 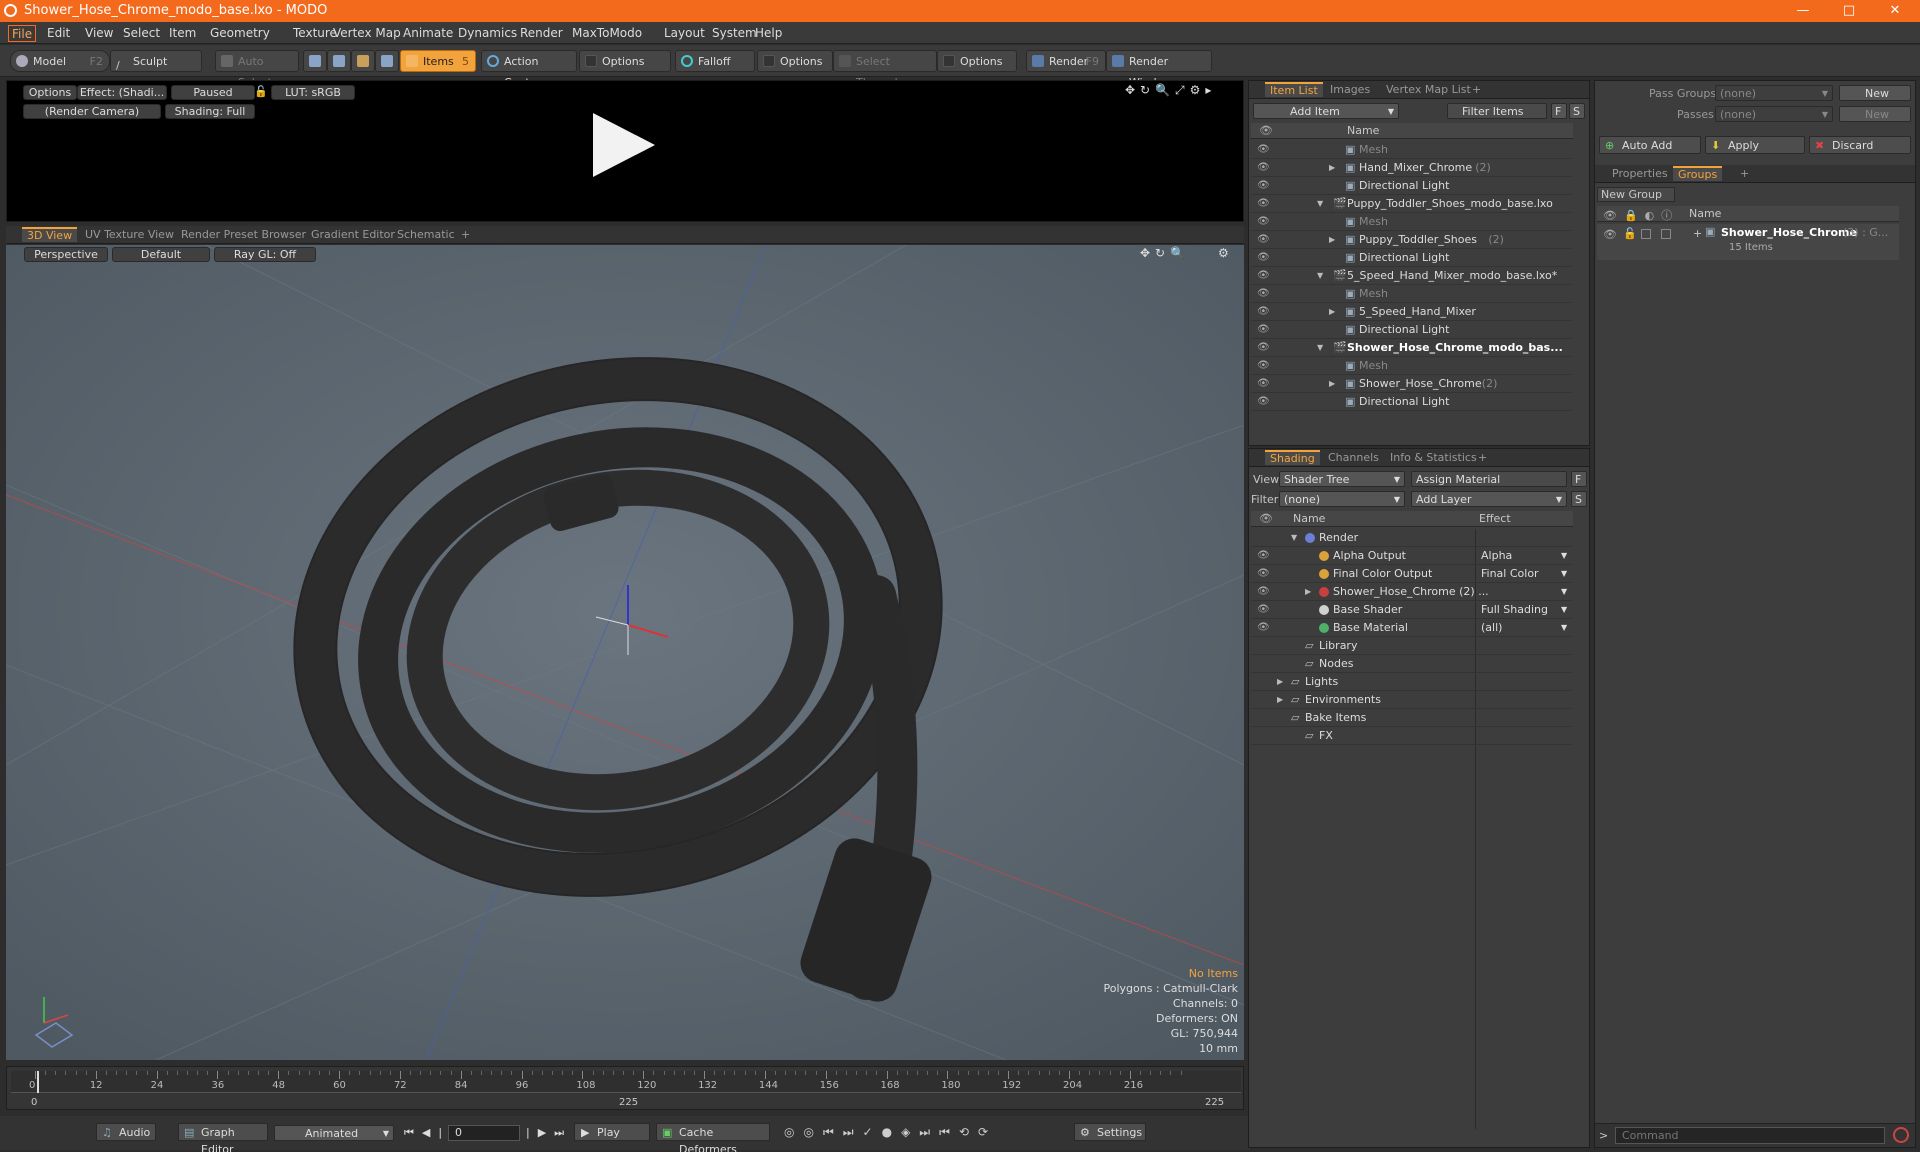 I want to click on default-style-dropdown: Default, so click(x=161, y=254).